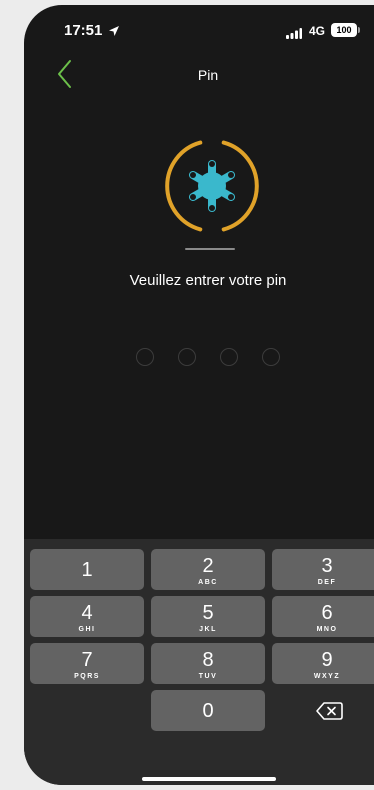 This screenshot has height=790, width=374. I want to click on key-digit: 1, so click(87, 570).